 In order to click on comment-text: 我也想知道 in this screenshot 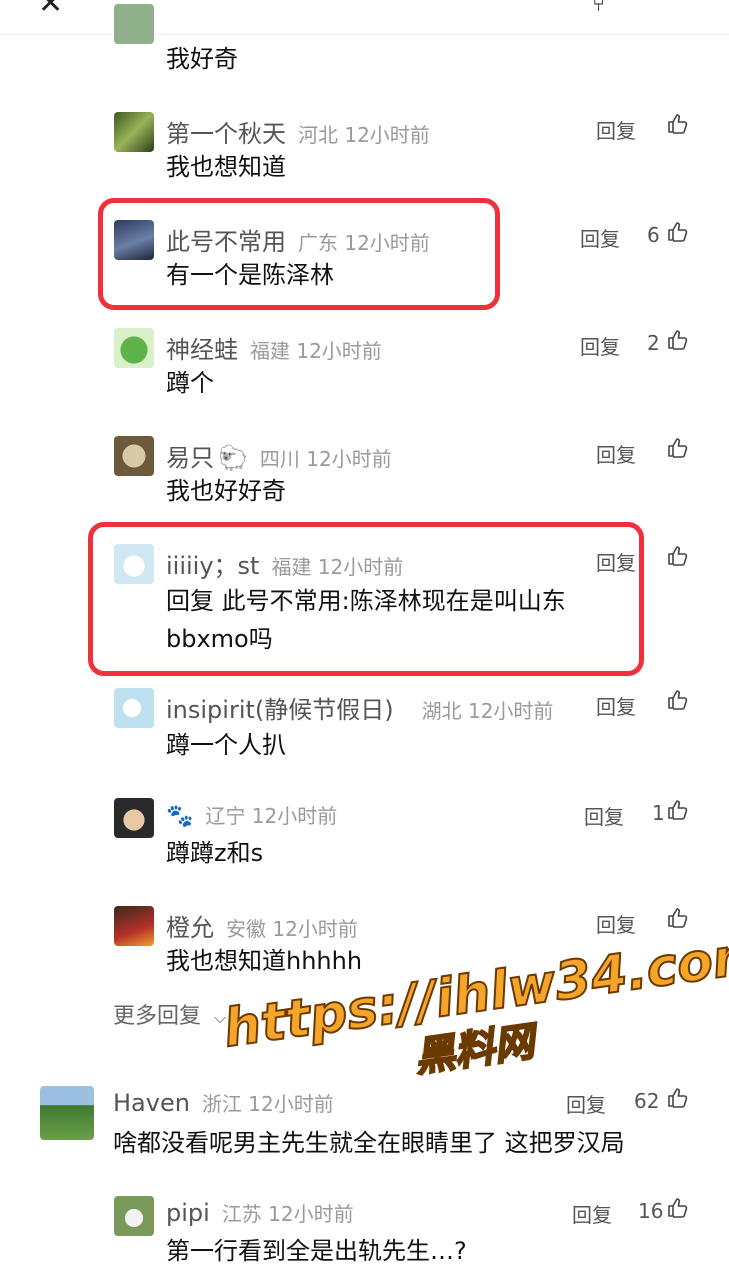, I will do `click(226, 167)`.